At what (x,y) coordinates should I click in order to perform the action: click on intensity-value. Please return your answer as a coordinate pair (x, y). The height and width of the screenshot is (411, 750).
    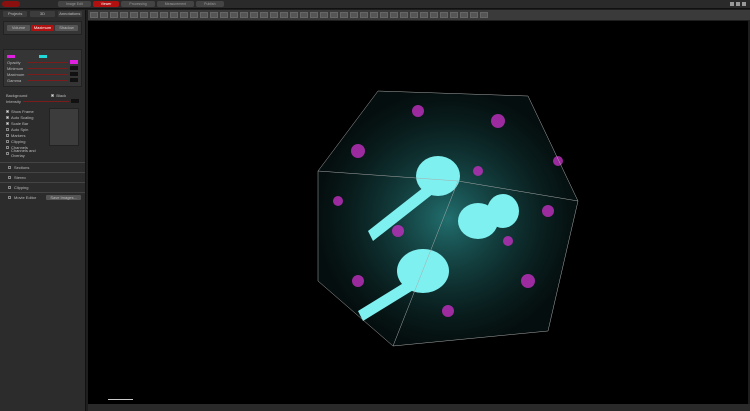
    Looking at the image, I should click on (75, 101).